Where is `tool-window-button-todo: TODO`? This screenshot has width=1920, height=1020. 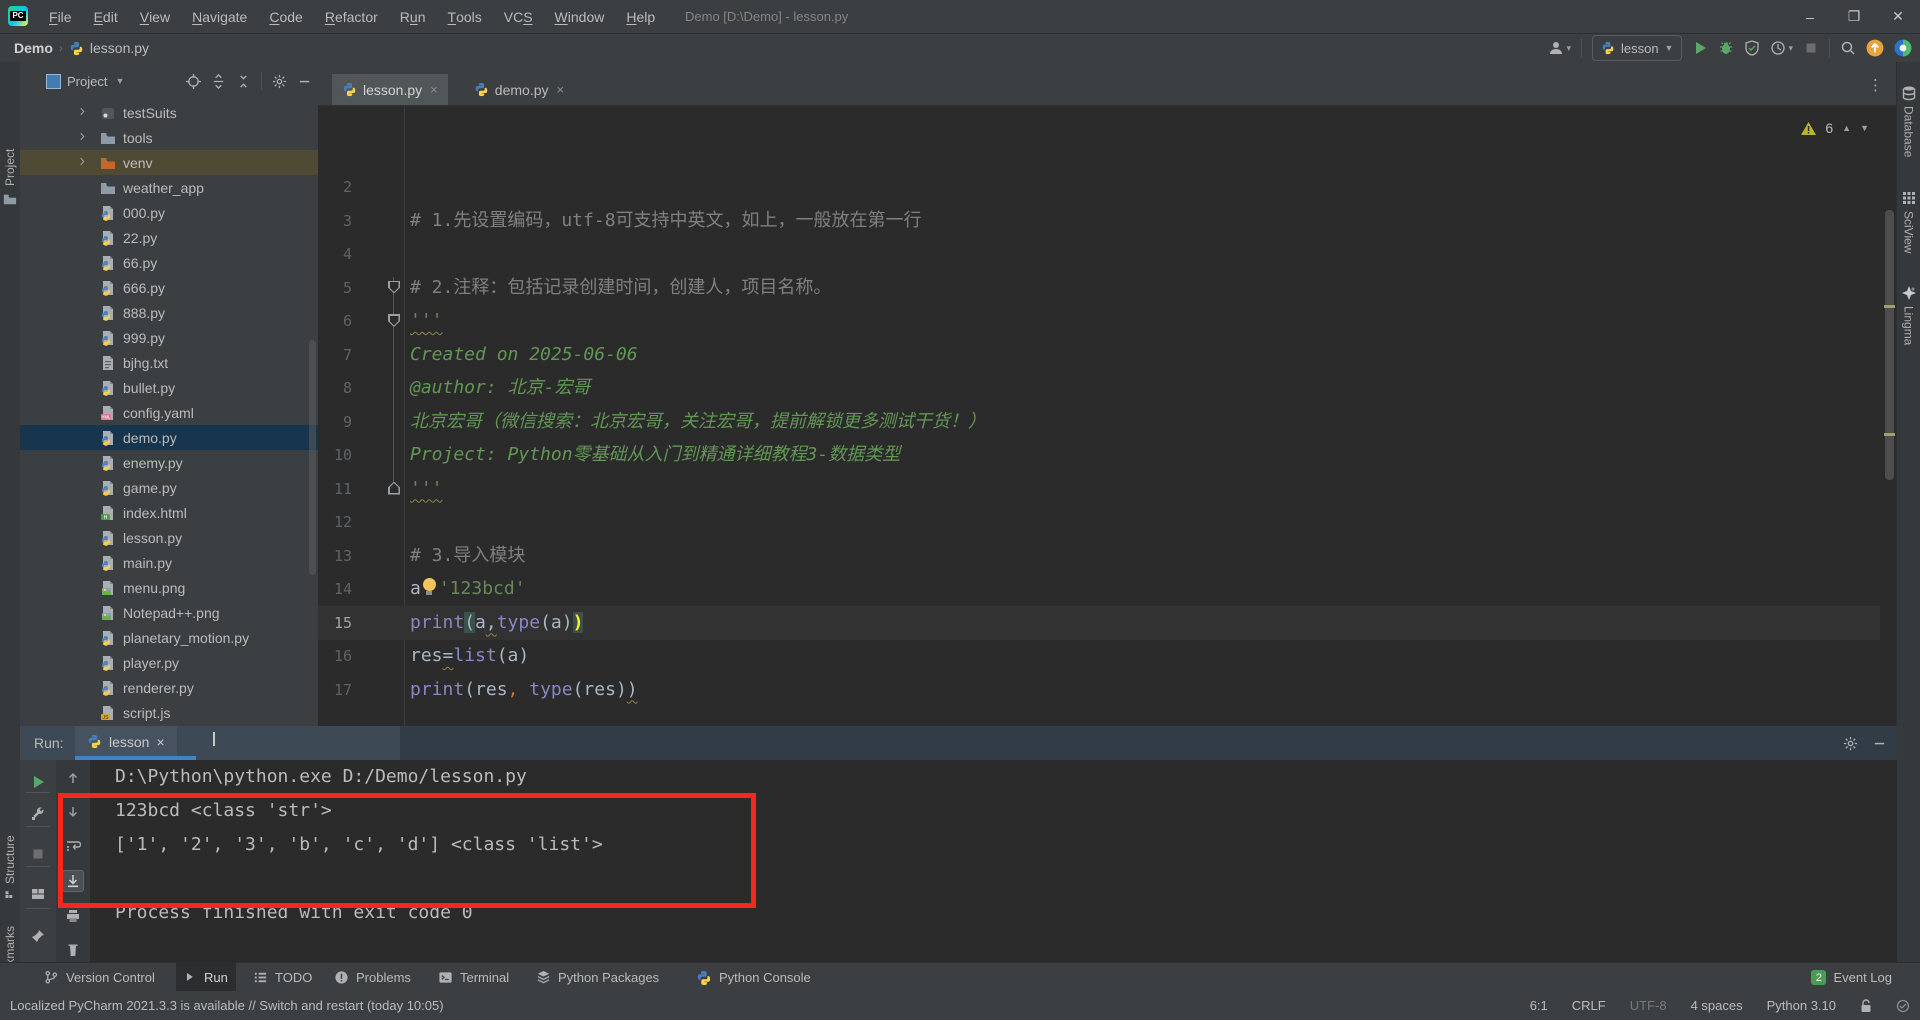
tool-window-button-todo: TODO is located at coordinates (282, 977).